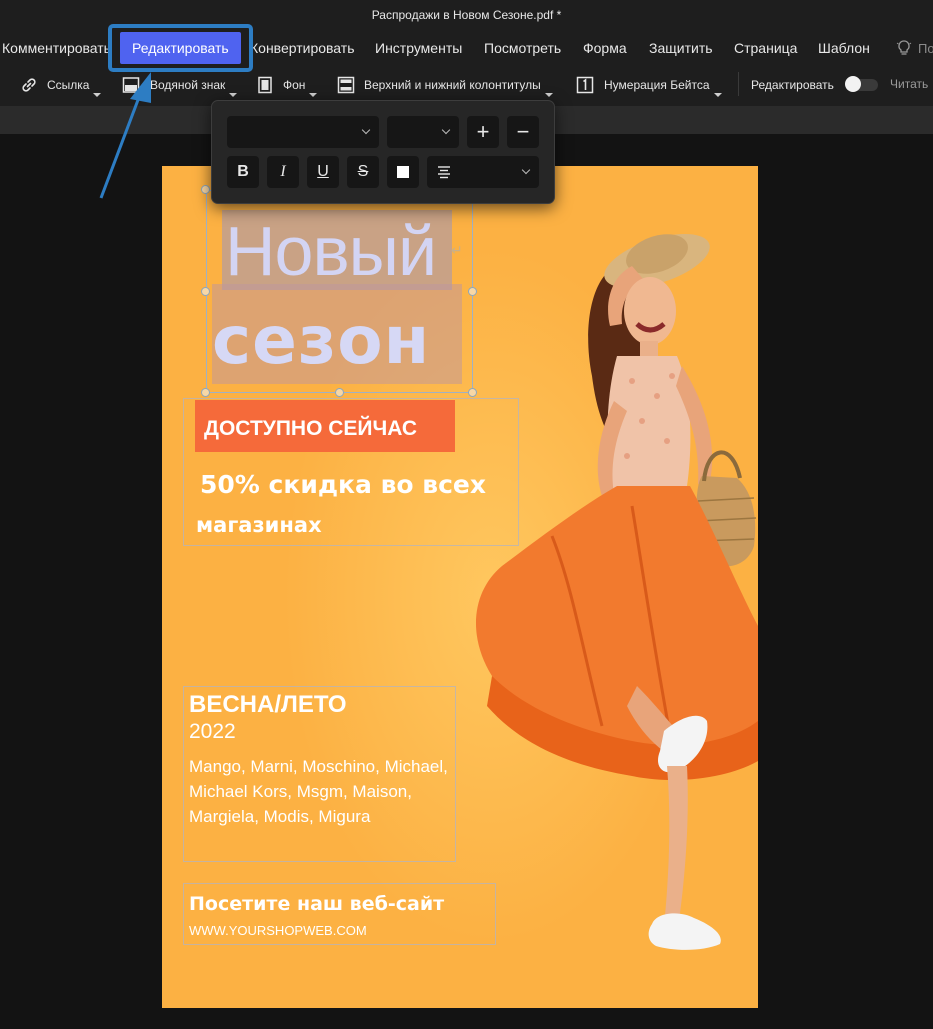  What do you see at coordinates (522, 48) in the screenshot?
I see `menu-view: Посмотреть` at bounding box center [522, 48].